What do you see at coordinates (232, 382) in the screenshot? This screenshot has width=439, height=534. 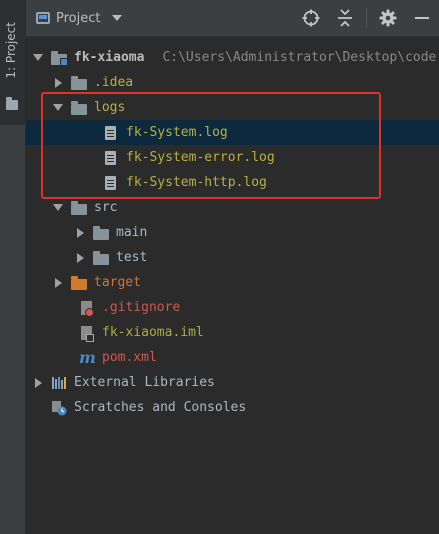 I see `tree-row-external-libraries: External Libraries` at bounding box center [232, 382].